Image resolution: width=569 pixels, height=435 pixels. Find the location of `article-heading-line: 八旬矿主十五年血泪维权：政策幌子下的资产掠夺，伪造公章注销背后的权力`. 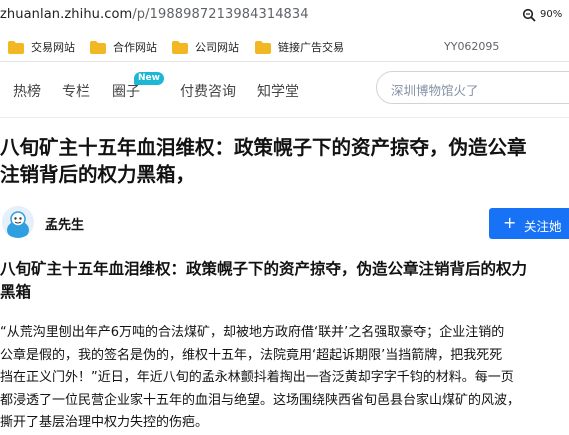

article-heading-line: 八旬矿主十五年血泪维权：政策幌子下的资产掠夺，伪造公章注销背后的权力 is located at coordinates (264, 269).